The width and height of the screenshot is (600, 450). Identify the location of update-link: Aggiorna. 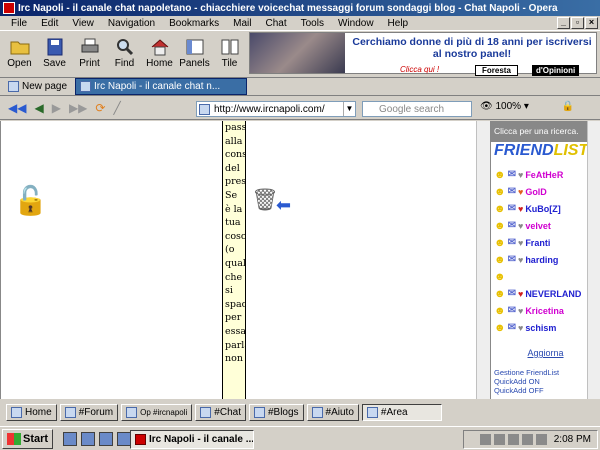
(545, 353).